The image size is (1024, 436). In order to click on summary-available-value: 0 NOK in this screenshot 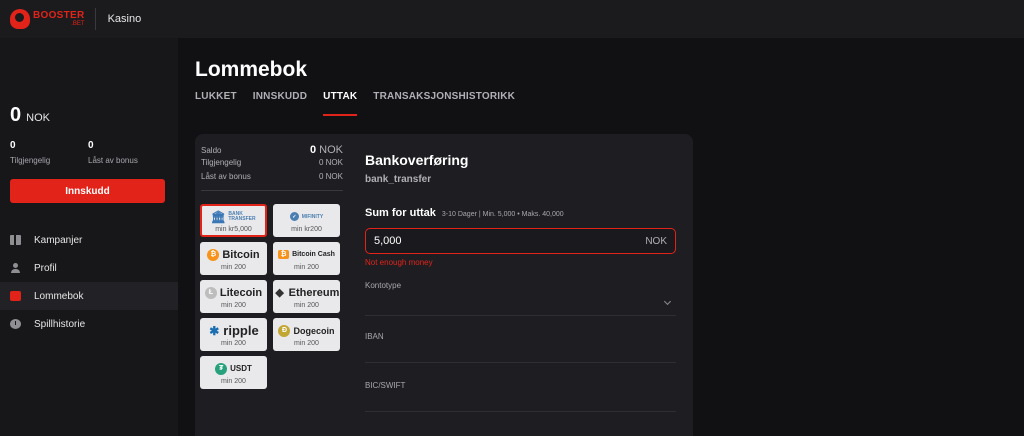, I will do `click(330, 162)`.